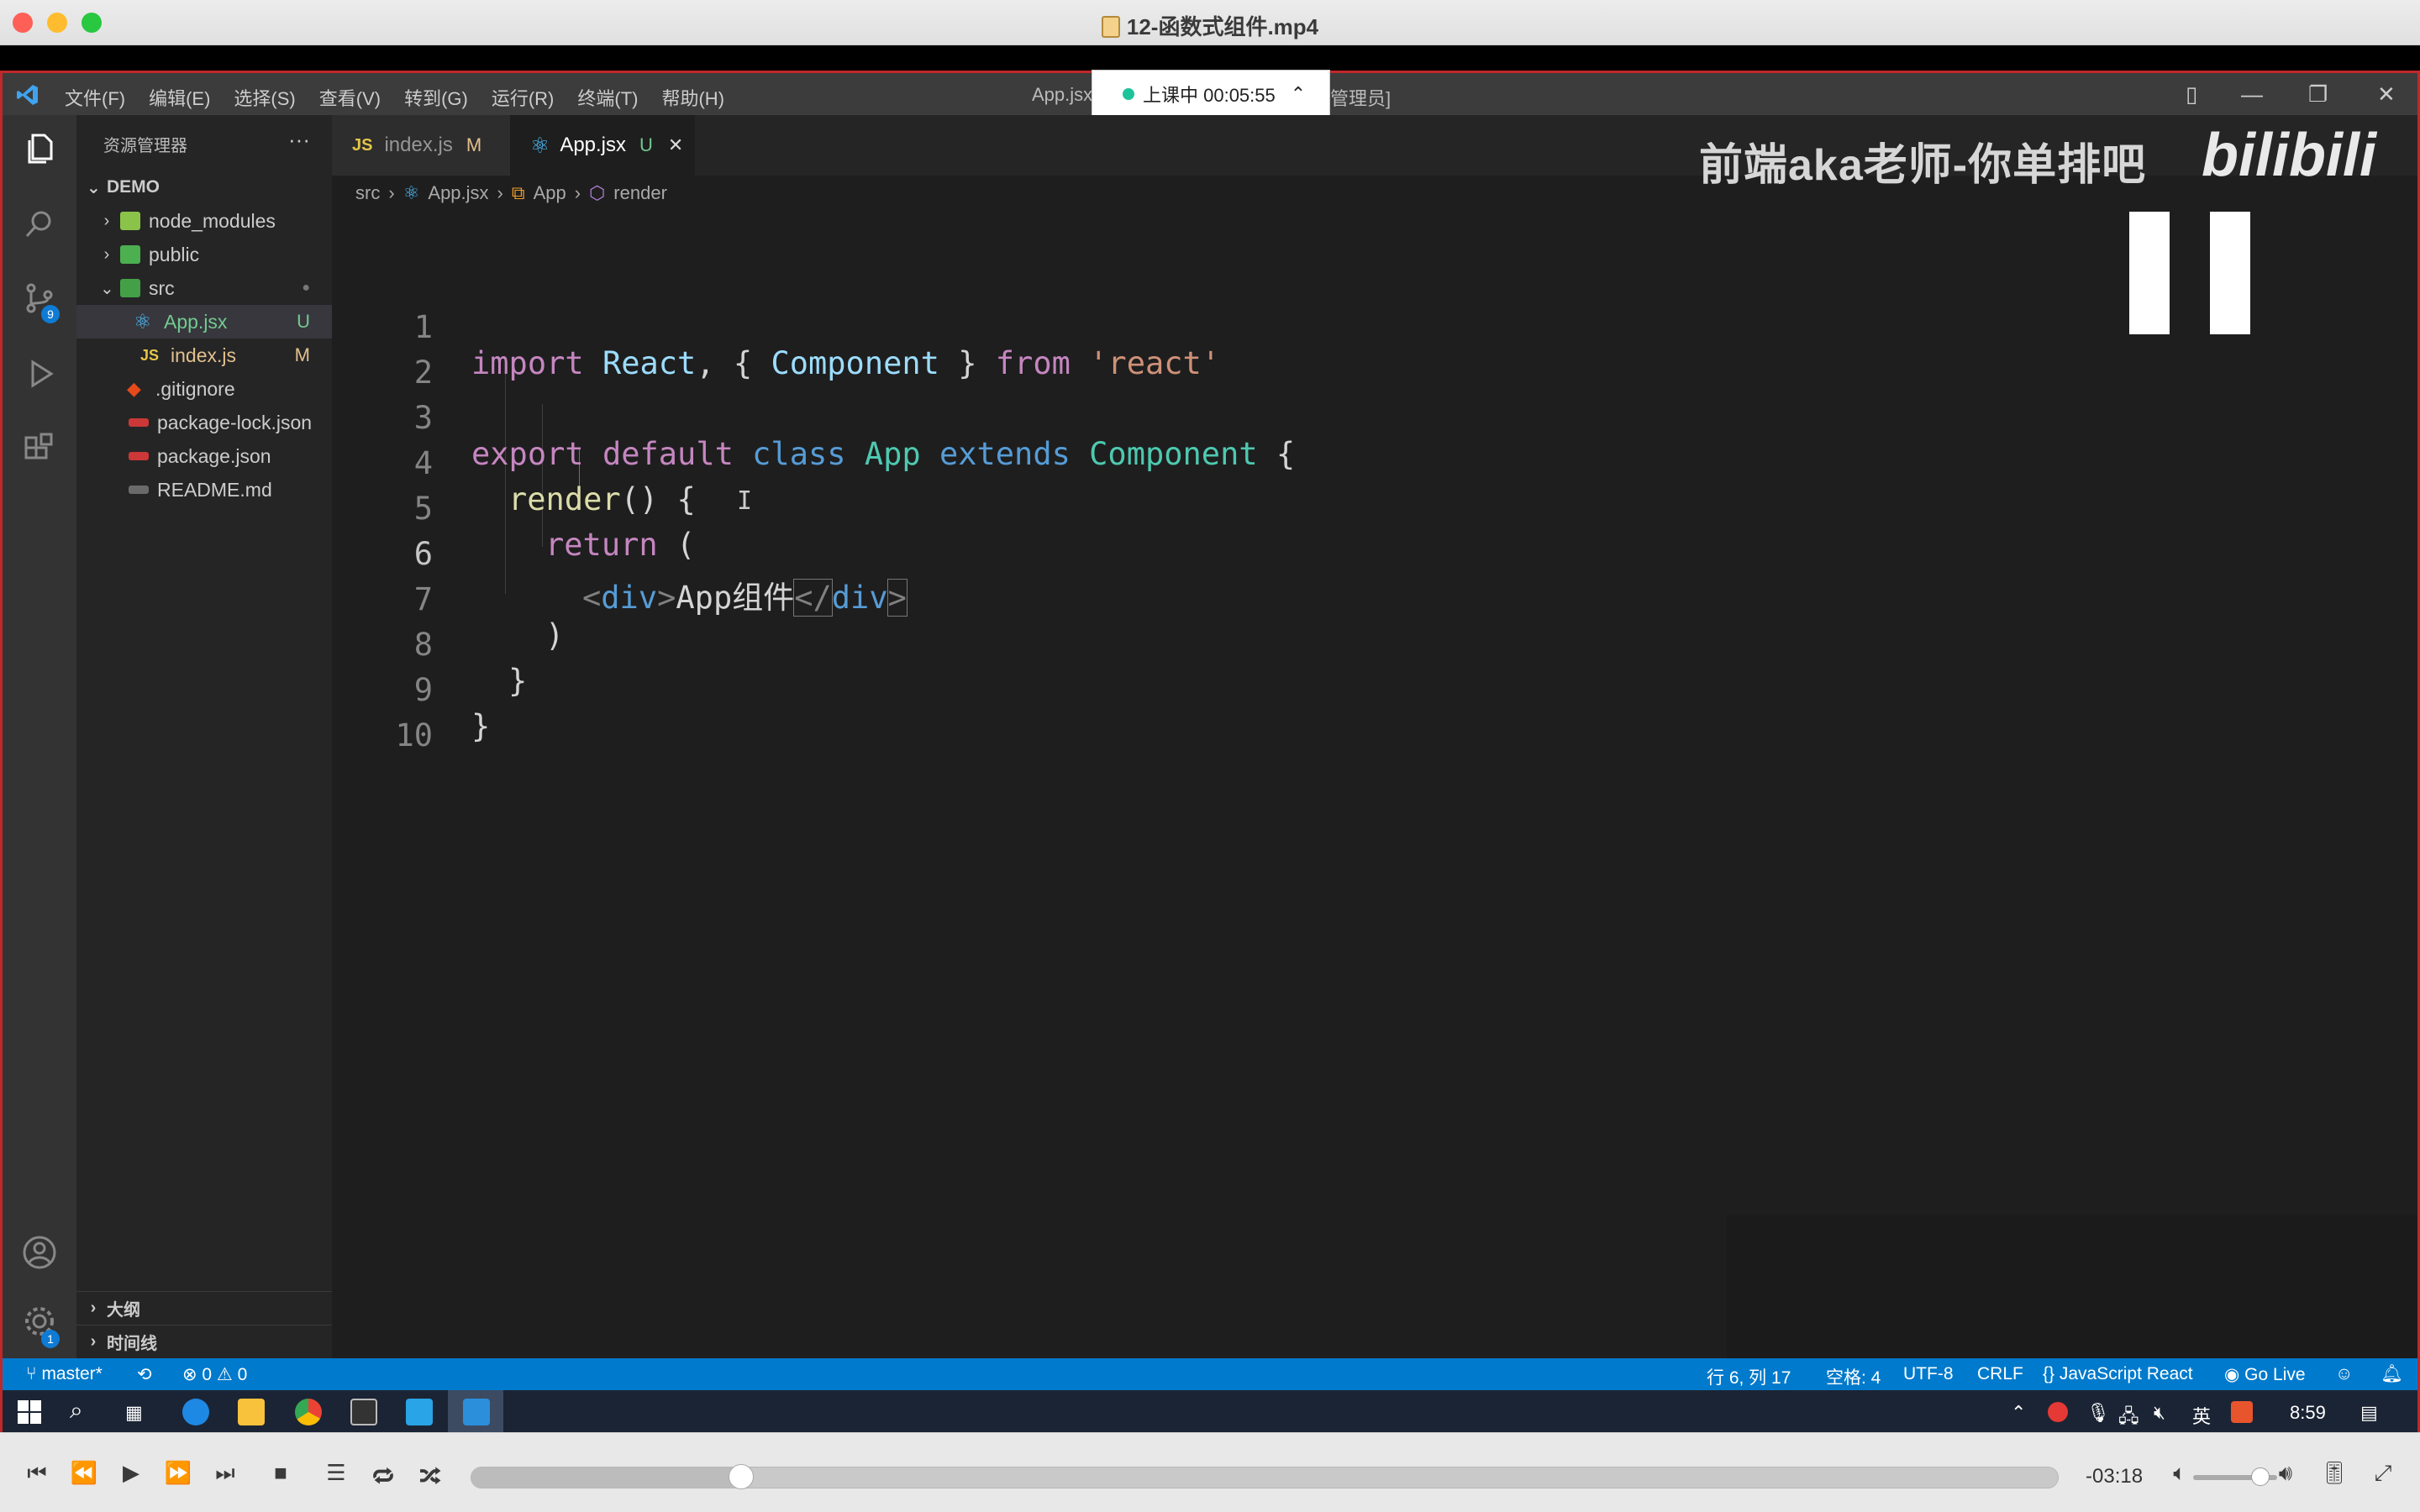 The image size is (2420, 1512). What do you see at coordinates (204, 456) in the screenshot?
I see `tree-item-package-json: package.json` at bounding box center [204, 456].